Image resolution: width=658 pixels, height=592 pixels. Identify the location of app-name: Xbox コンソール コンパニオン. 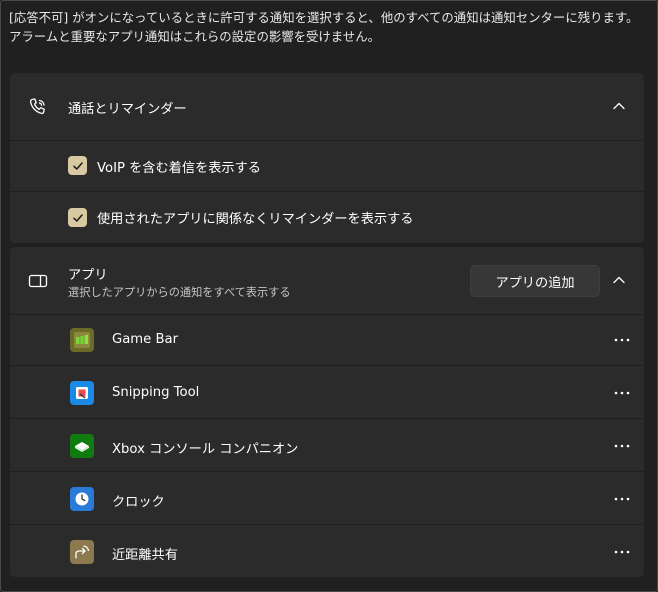
(205, 449).